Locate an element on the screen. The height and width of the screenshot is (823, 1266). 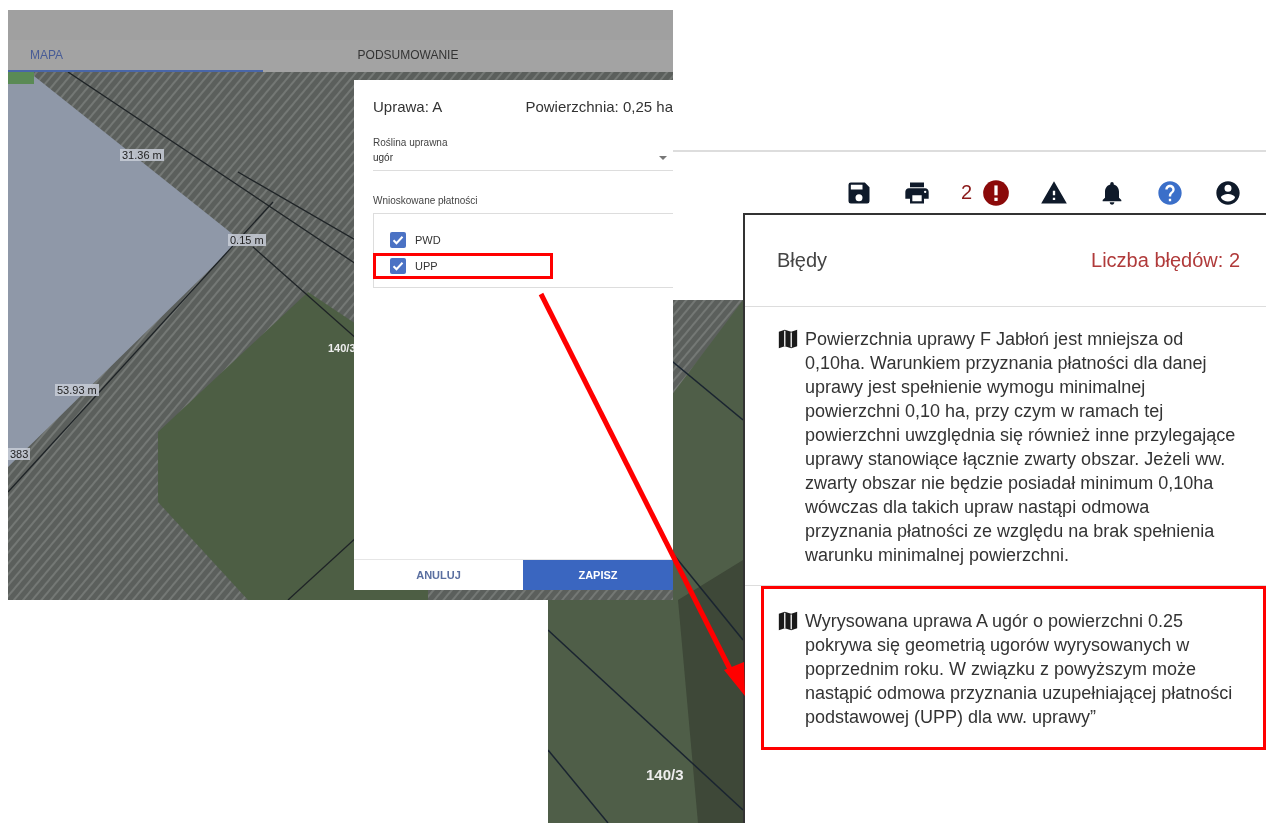
error-count: 2 is located at coordinates (966, 192).